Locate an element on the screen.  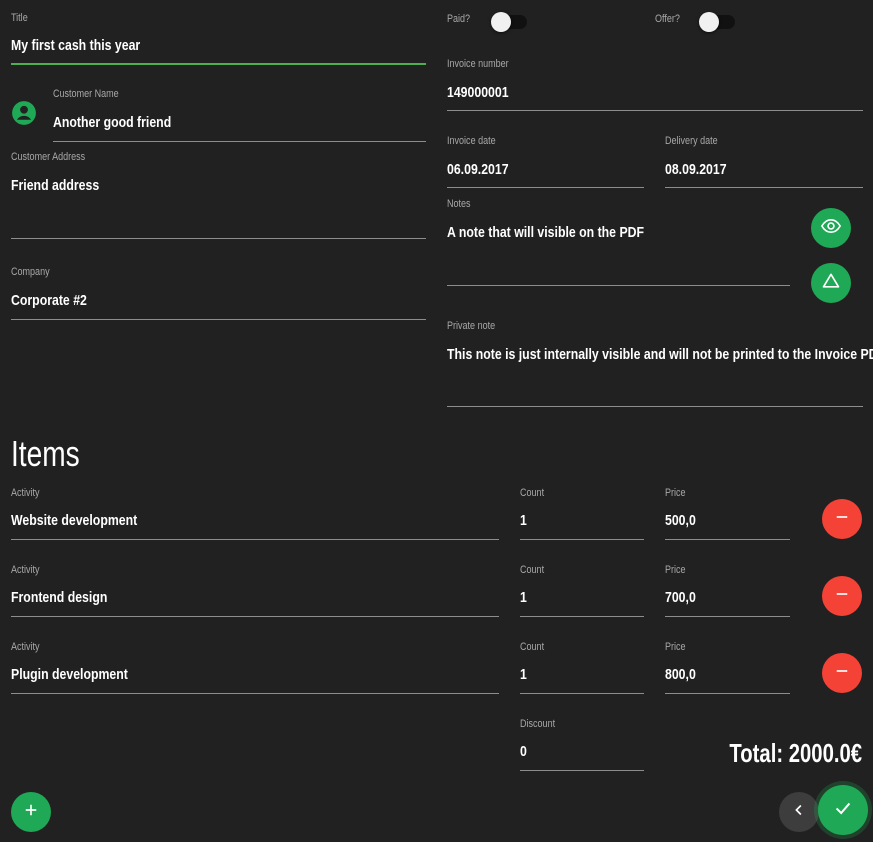
account-circle-icon is located at coordinates (24, 113).